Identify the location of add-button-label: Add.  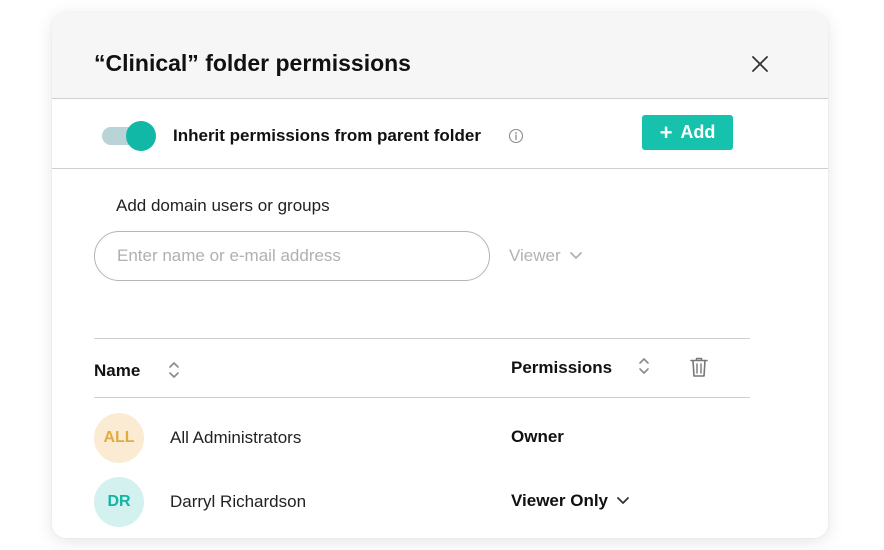
(698, 132).